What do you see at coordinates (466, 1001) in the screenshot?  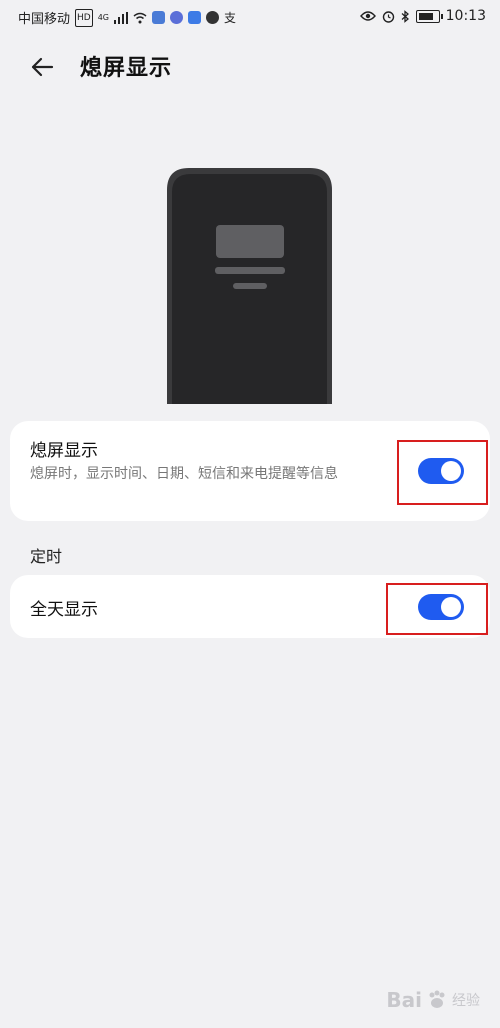 I see `watermark-suffix: 经验` at bounding box center [466, 1001].